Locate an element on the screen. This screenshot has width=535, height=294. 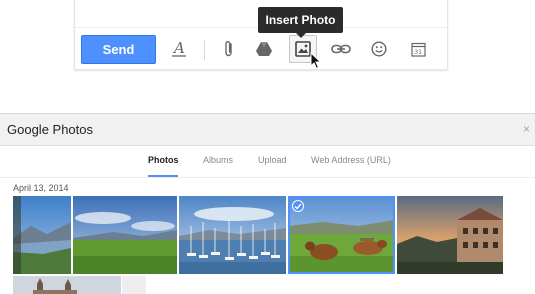
check-icon is located at coordinates (298, 206).